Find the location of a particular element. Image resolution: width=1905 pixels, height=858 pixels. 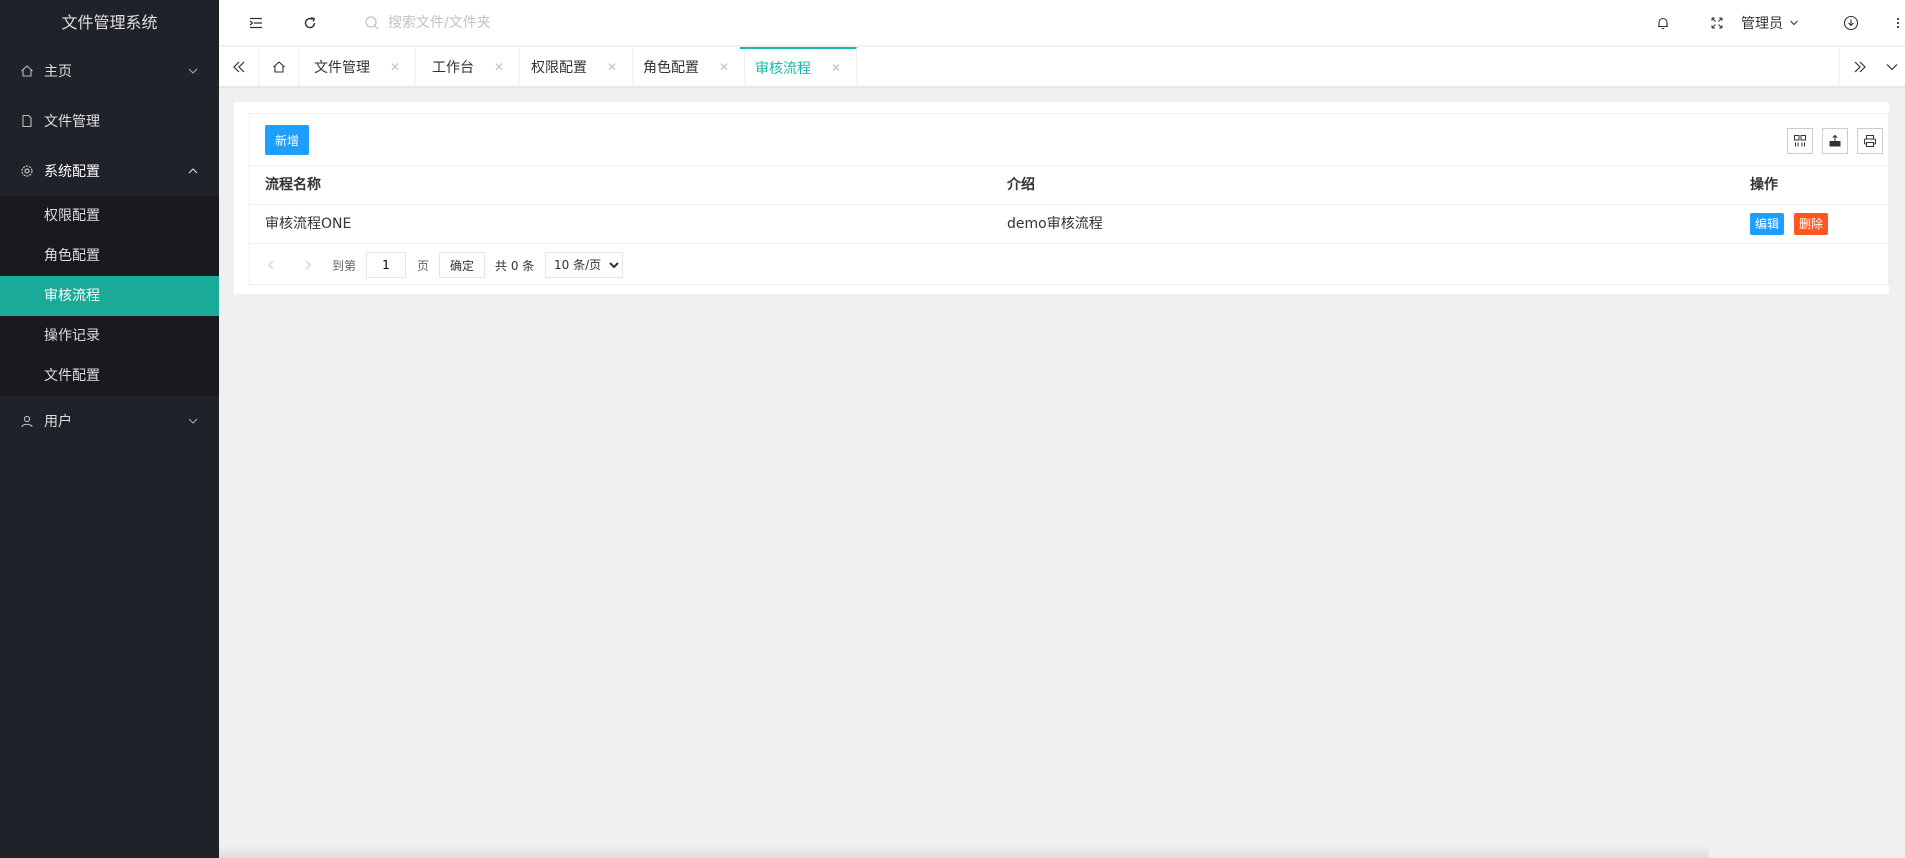

sidebar-item-home: 主页 is located at coordinates (109, 71).